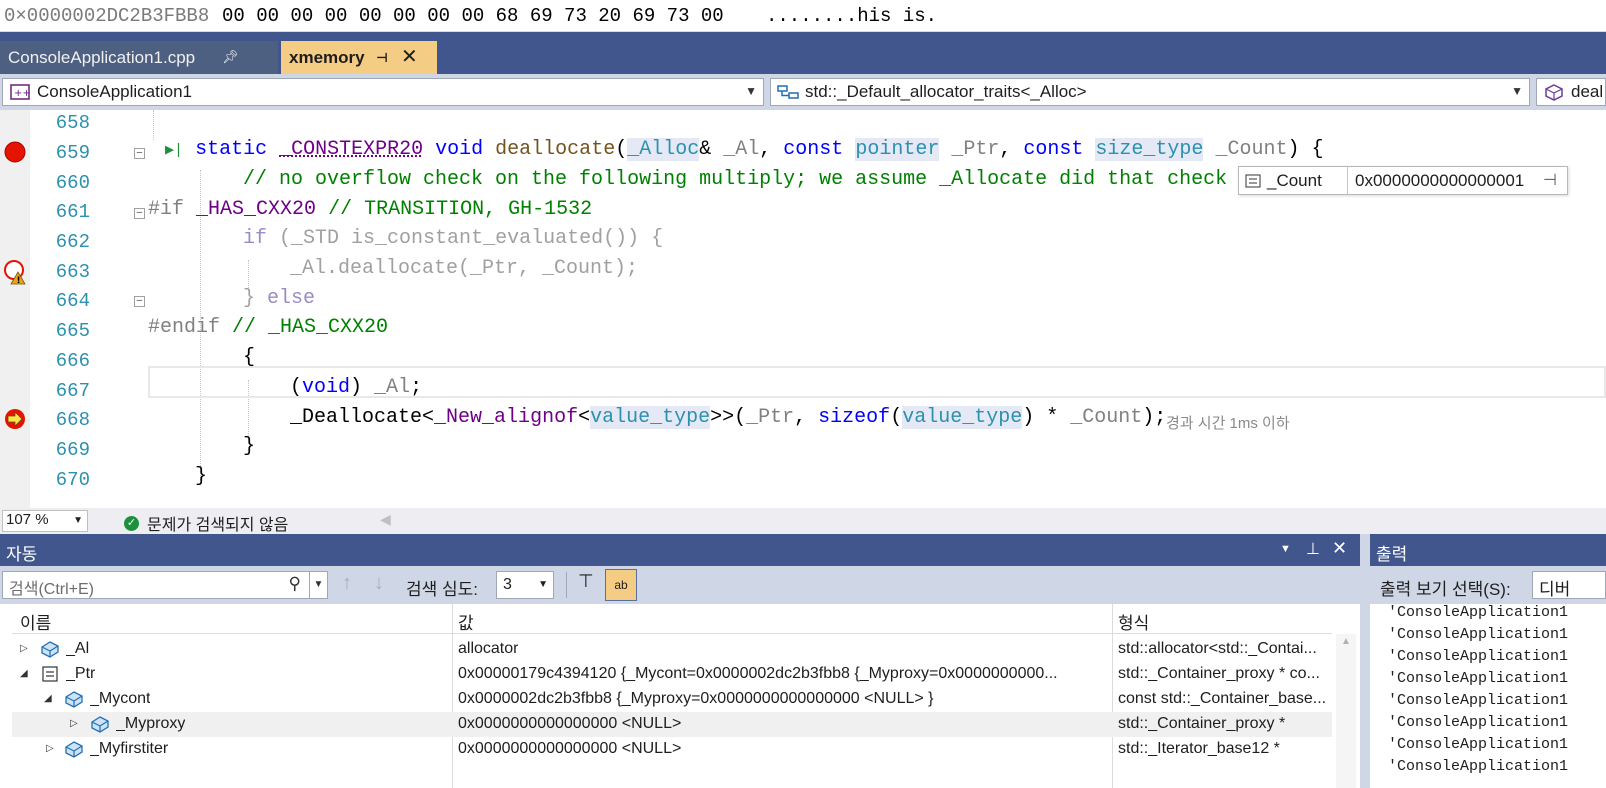 The height and width of the screenshot is (788, 1606). What do you see at coordinates (488, 649) in the screenshot?
I see `variable-value: allocator` at bounding box center [488, 649].